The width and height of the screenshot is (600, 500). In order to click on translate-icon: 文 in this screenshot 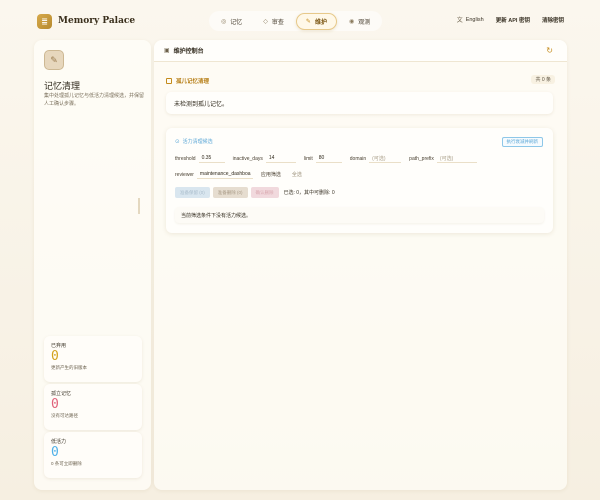, I will do `click(459, 21)`.